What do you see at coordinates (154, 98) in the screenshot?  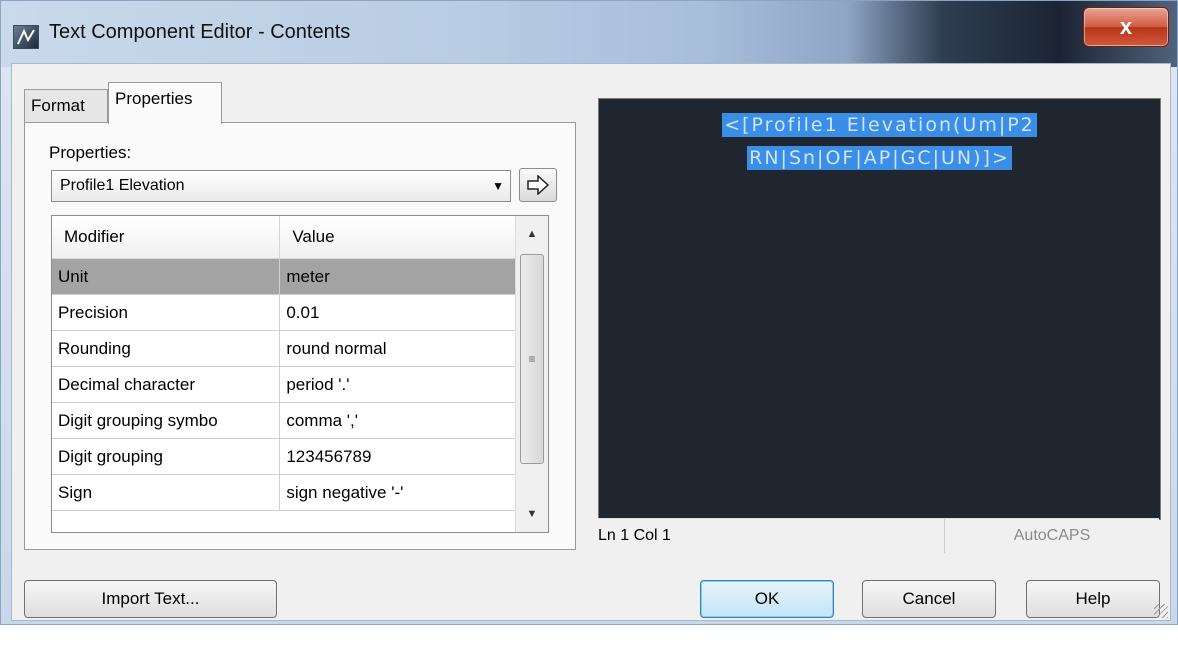 I see `tab-properties-label: Properties` at bounding box center [154, 98].